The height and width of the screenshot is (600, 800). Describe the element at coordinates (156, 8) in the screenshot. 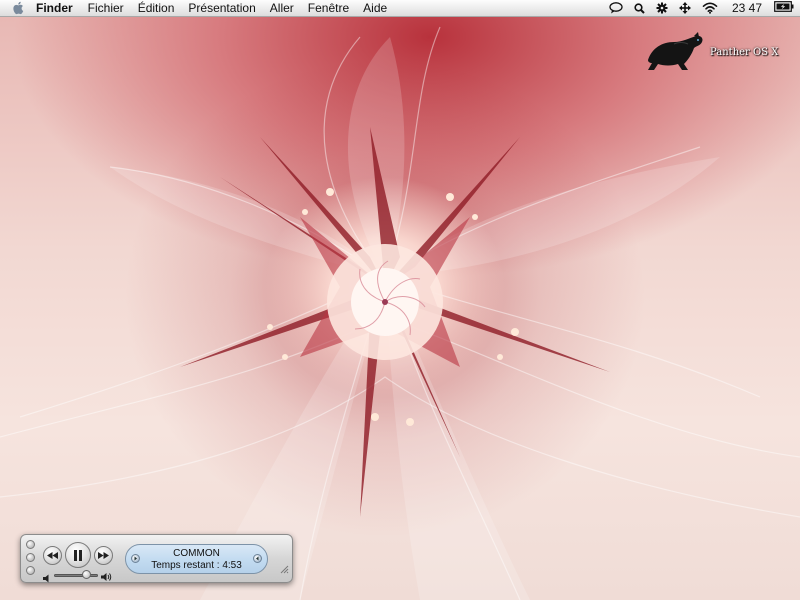

I see `menu-edition: Édition` at that location.